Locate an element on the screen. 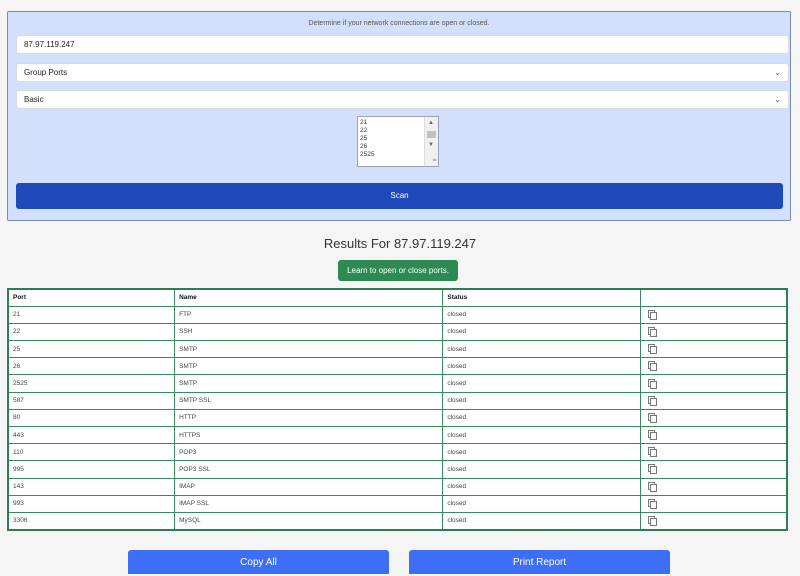 The width and height of the screenshot is (800, 576). table-row: 25 SMTP closed is located at coordinates (397, 349).